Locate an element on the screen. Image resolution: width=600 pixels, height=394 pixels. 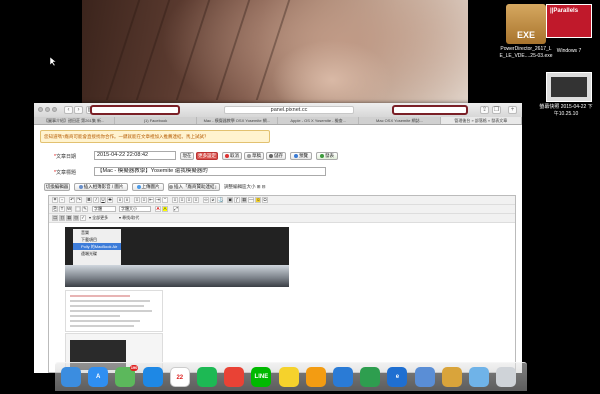
hr-icon: — is located at coordinates (251, 200).